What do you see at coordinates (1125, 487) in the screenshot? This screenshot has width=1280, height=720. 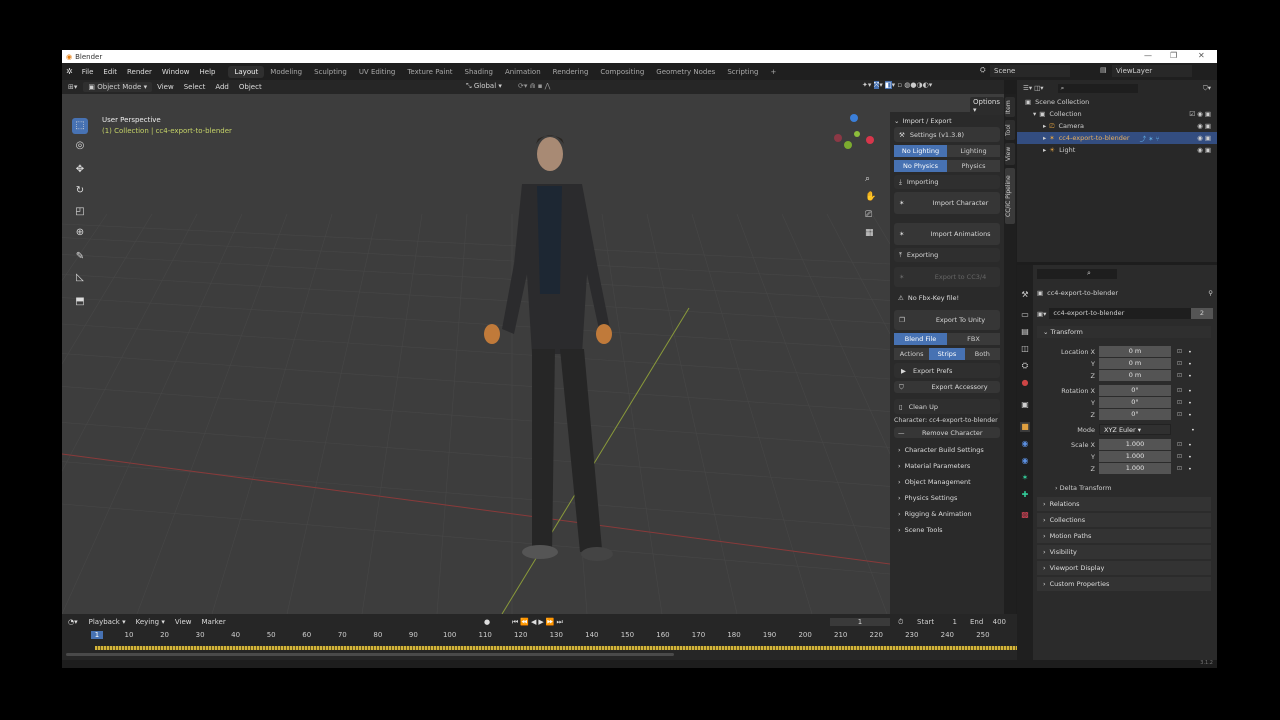 I see `delta-transform-header: › Delta Transform` at bounding box center [1125, 487].